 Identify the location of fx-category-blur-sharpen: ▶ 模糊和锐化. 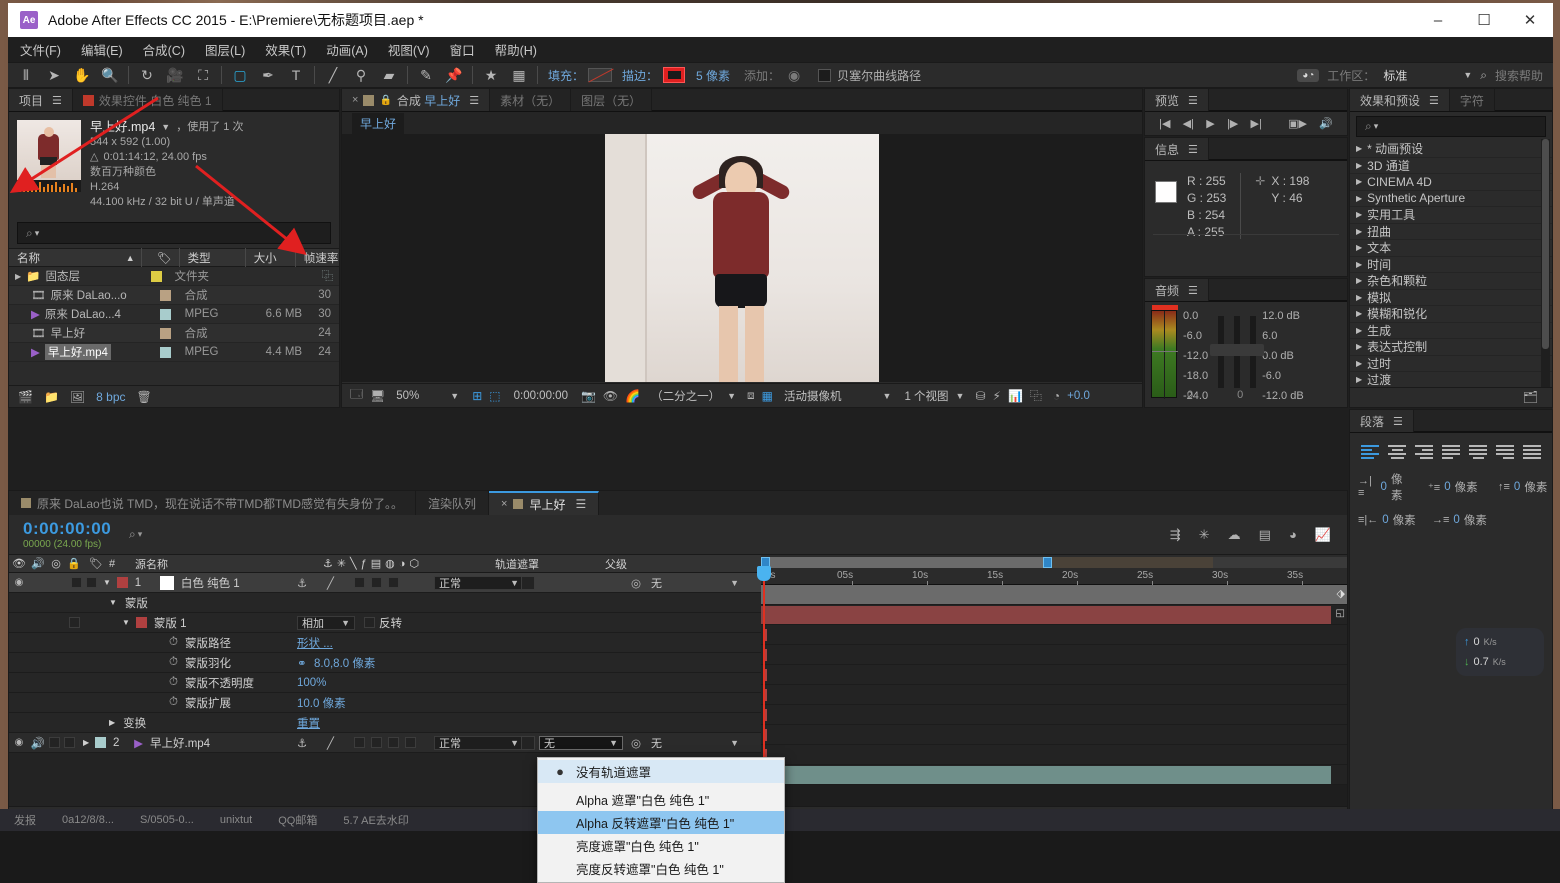
(1451, 314).